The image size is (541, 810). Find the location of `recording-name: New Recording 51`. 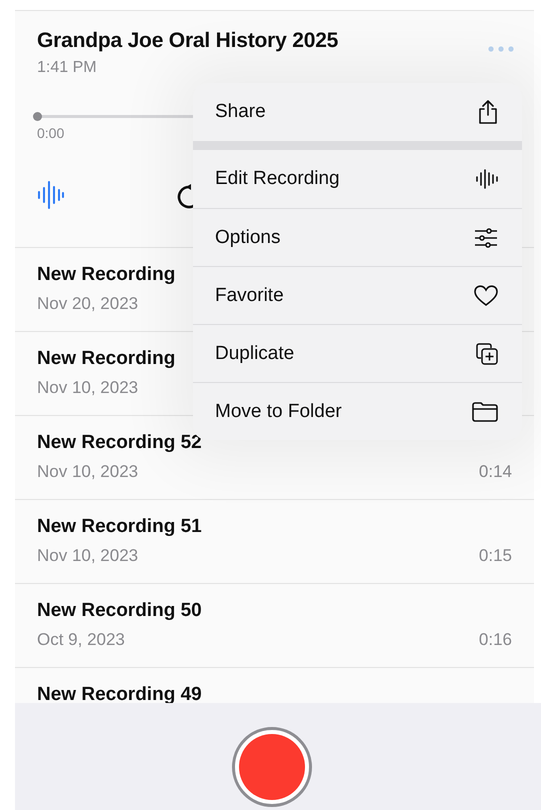

recording-name: New Recording 51 is located at coordinates (274, 527).